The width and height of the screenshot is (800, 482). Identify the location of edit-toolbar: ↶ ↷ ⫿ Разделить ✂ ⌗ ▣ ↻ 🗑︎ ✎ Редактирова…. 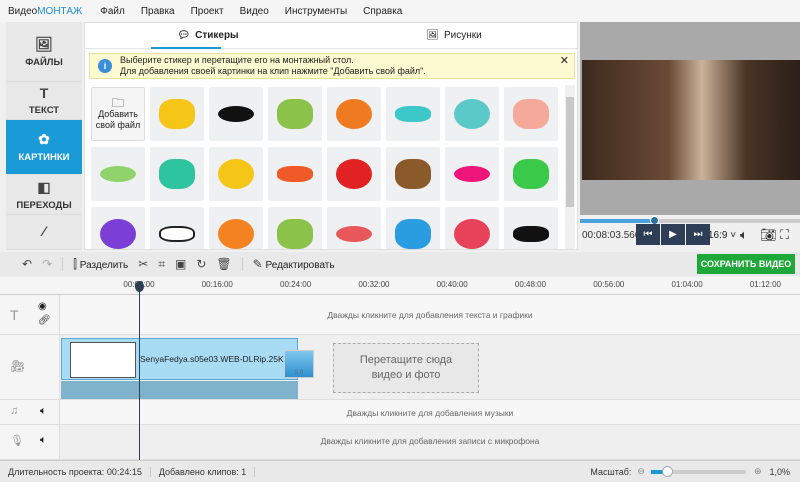
(400, 264).